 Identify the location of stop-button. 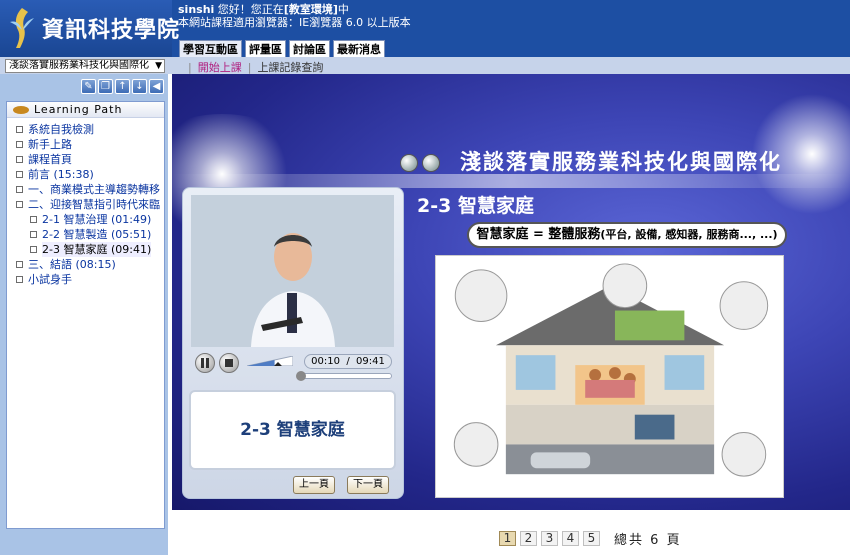
(229, 363).